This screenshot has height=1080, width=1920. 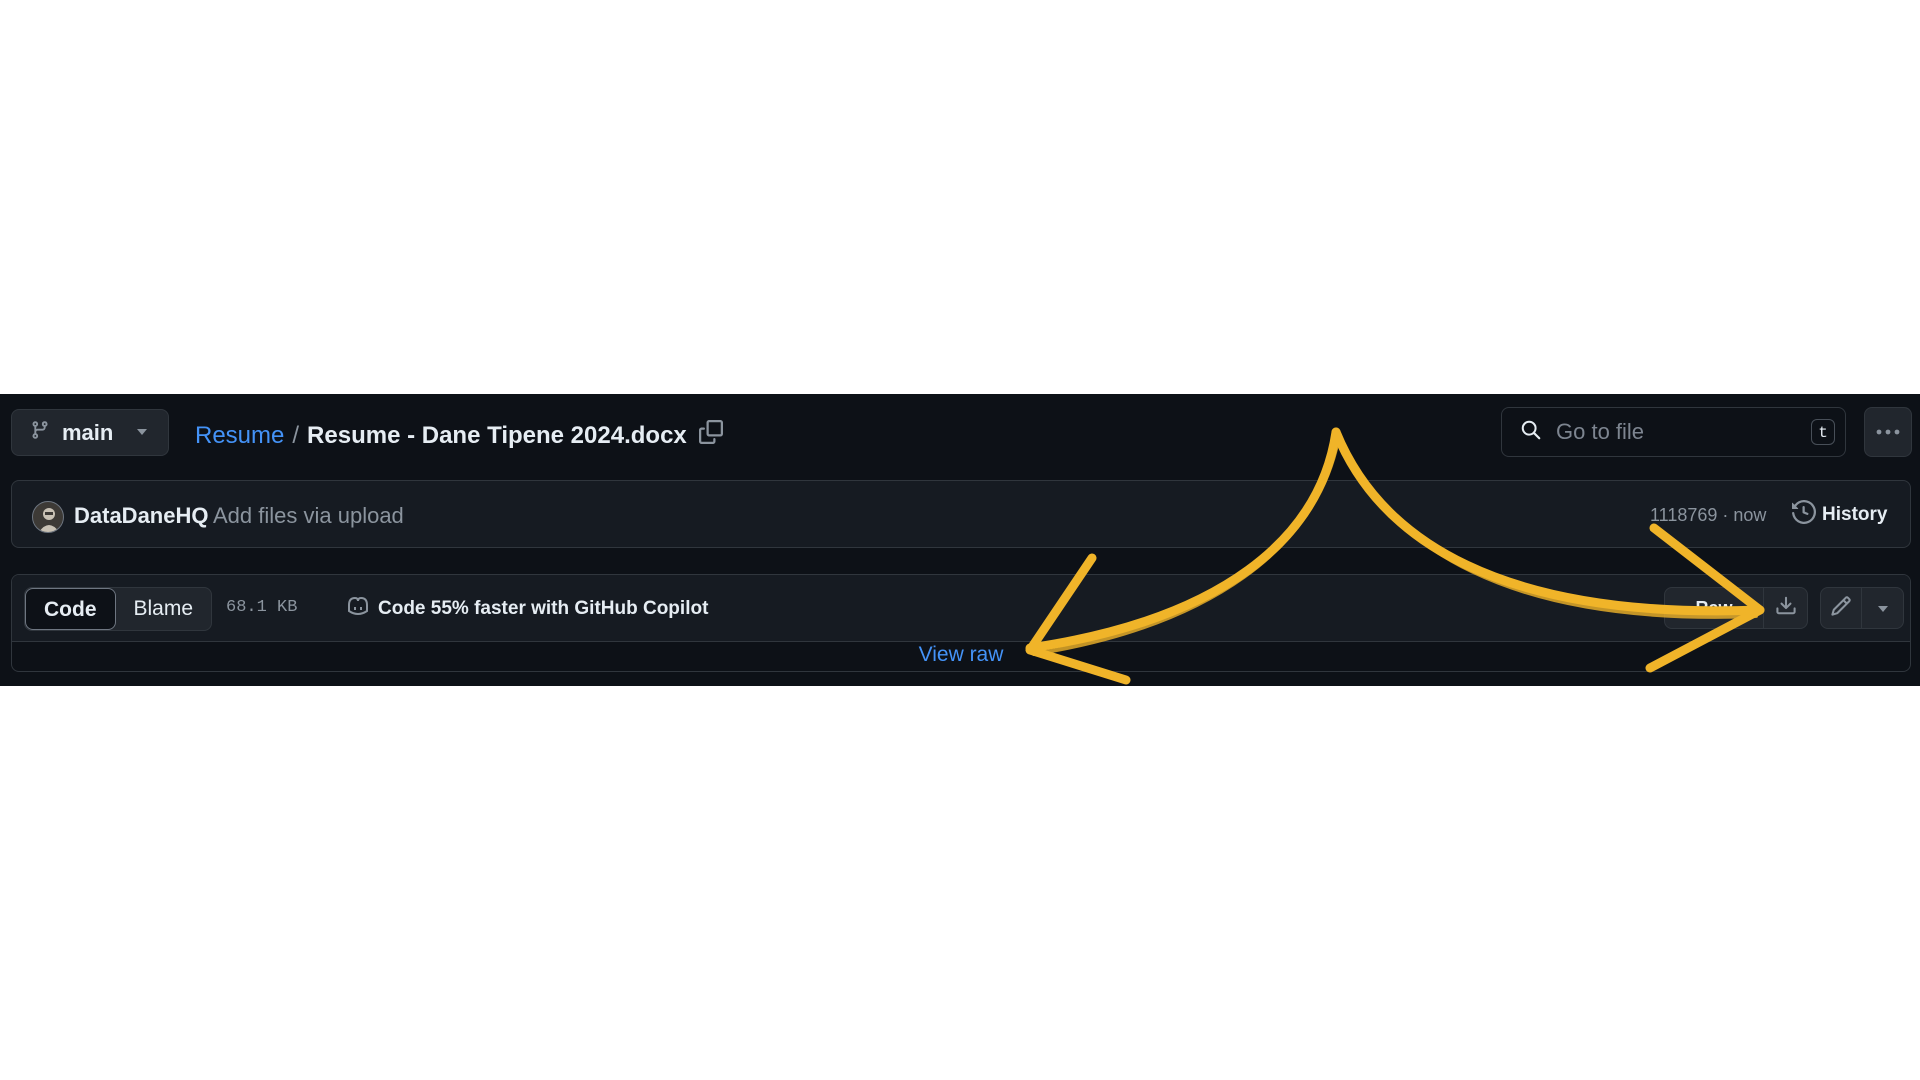 What do you see at coordinates (40, 432) in the screenshot?
I see `git-branch-icon` at bounding box center [40, 432].